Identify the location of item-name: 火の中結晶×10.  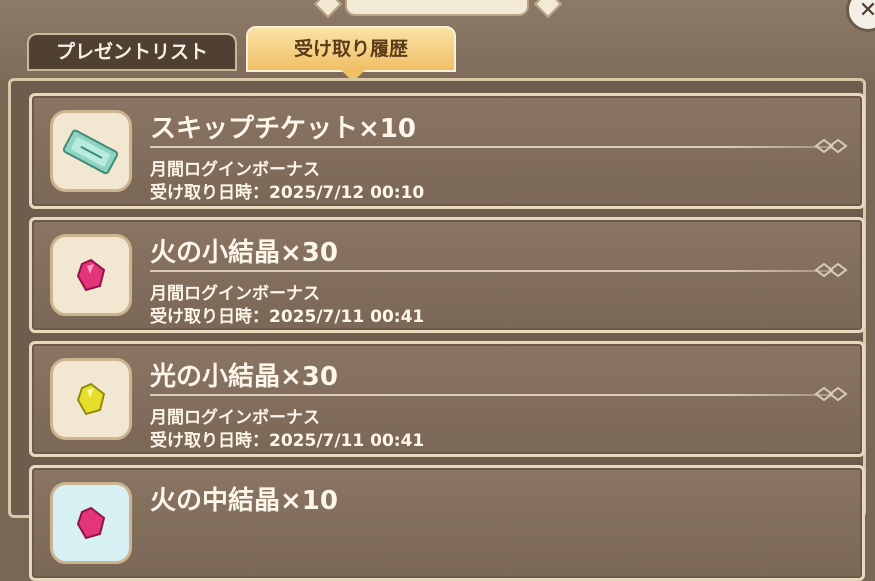
(244, 501).